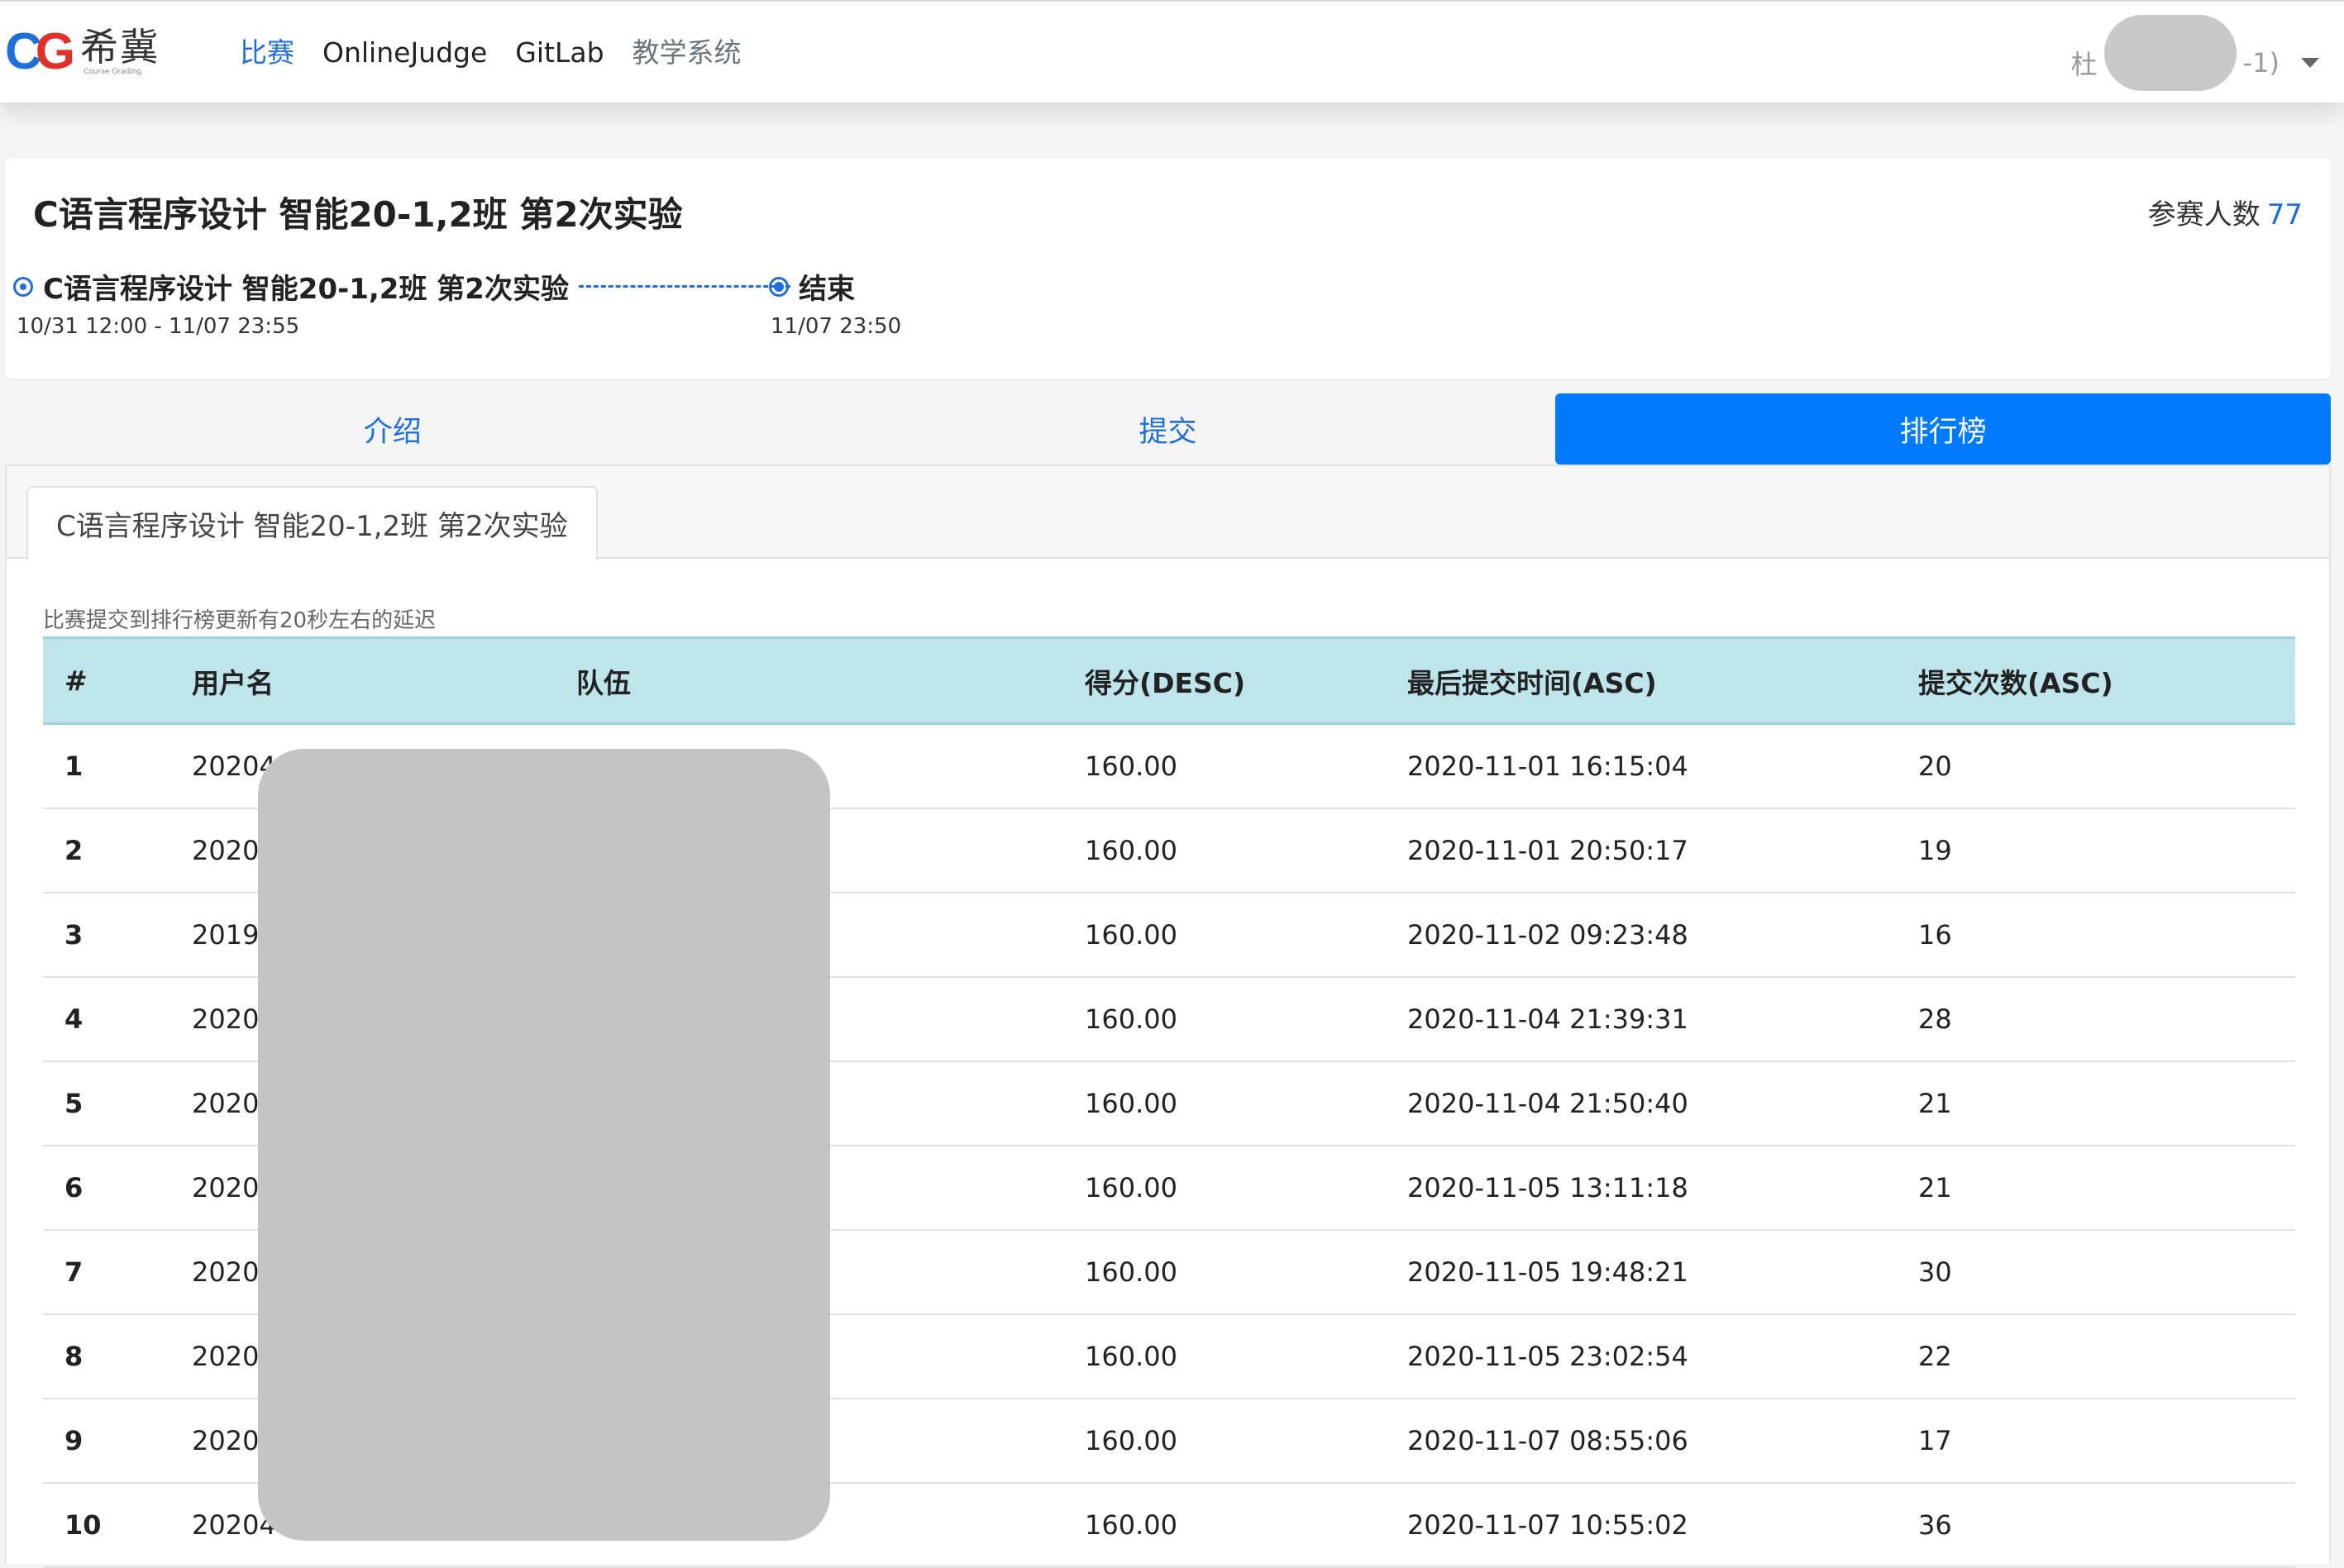 The width and height of the screenshot is (2344, 1568). I want to click on cell-last-submit-time: 2020-11-05 13:11:18, so click(1663, 1188).